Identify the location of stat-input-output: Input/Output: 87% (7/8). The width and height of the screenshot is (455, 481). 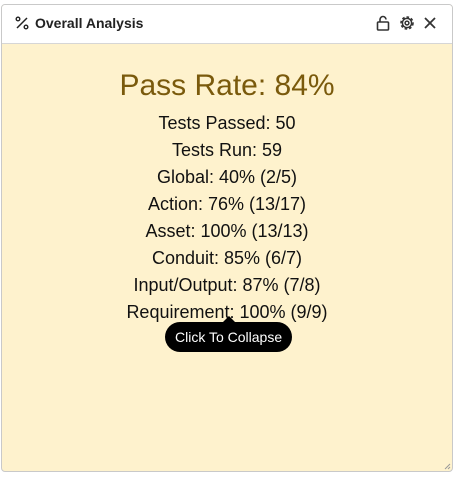
(227, 285).